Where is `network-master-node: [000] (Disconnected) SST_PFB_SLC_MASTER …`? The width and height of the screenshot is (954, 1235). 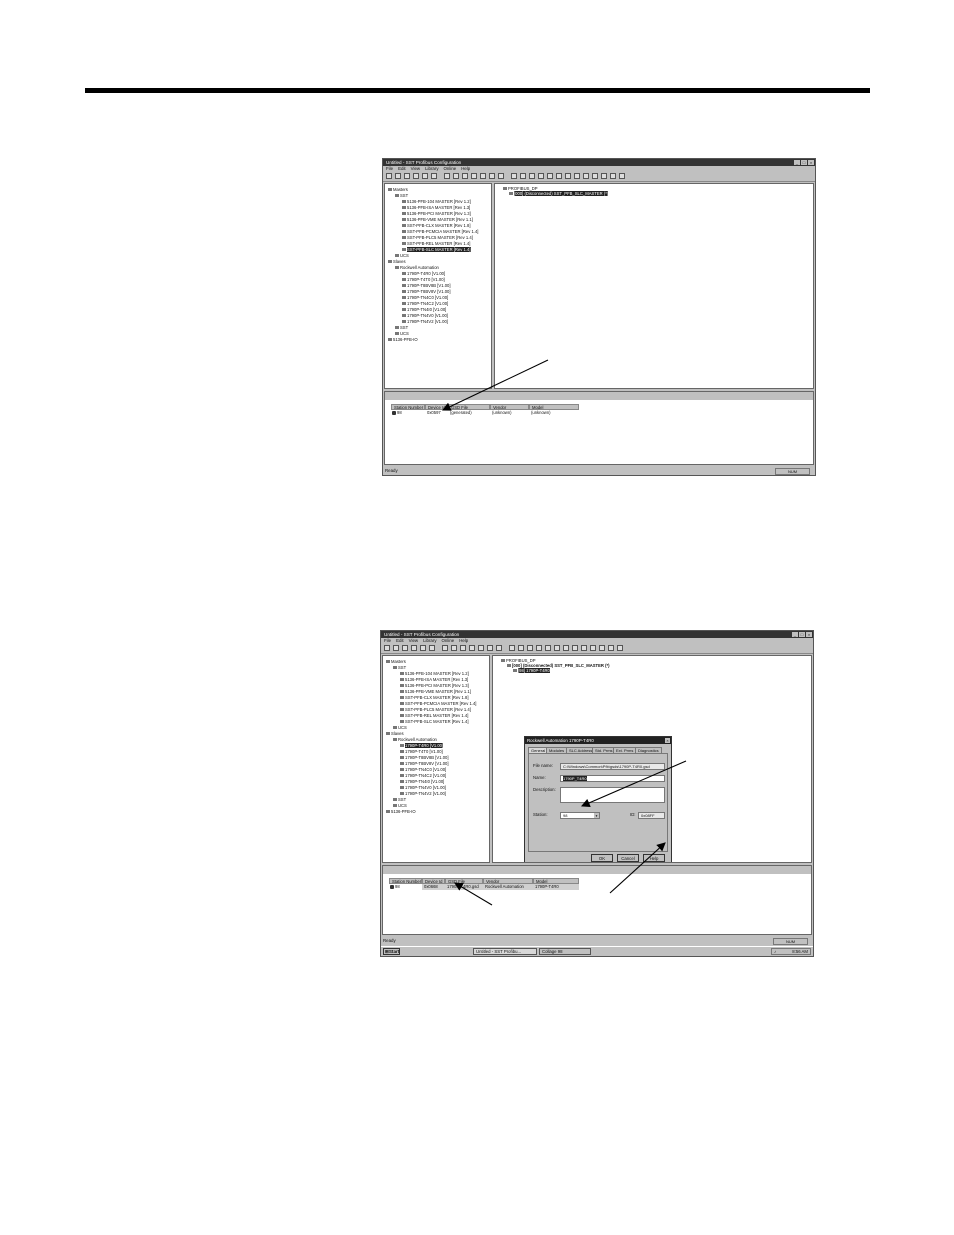 network-master-node: [000] (Disconnected) SST_PFB_SLC_MASTER … is located at coordinates (559, 193).